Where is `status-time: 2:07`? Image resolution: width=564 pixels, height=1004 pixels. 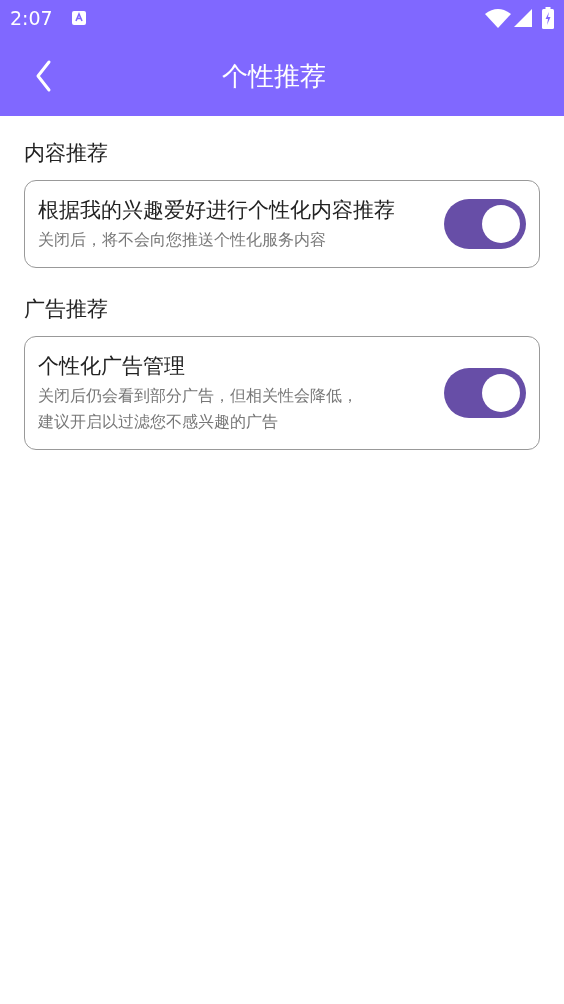 status-time: 2:07 is located at coordinates (31, 18).